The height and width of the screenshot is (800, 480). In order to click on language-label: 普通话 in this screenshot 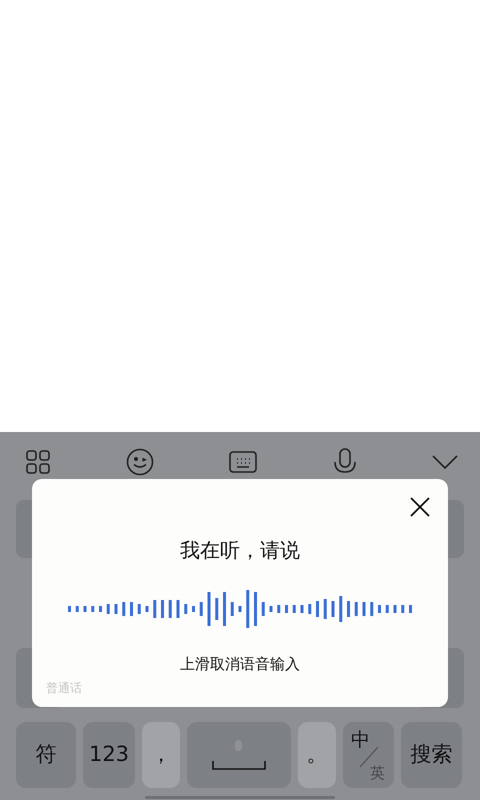, I will do `click(64, 688)`.